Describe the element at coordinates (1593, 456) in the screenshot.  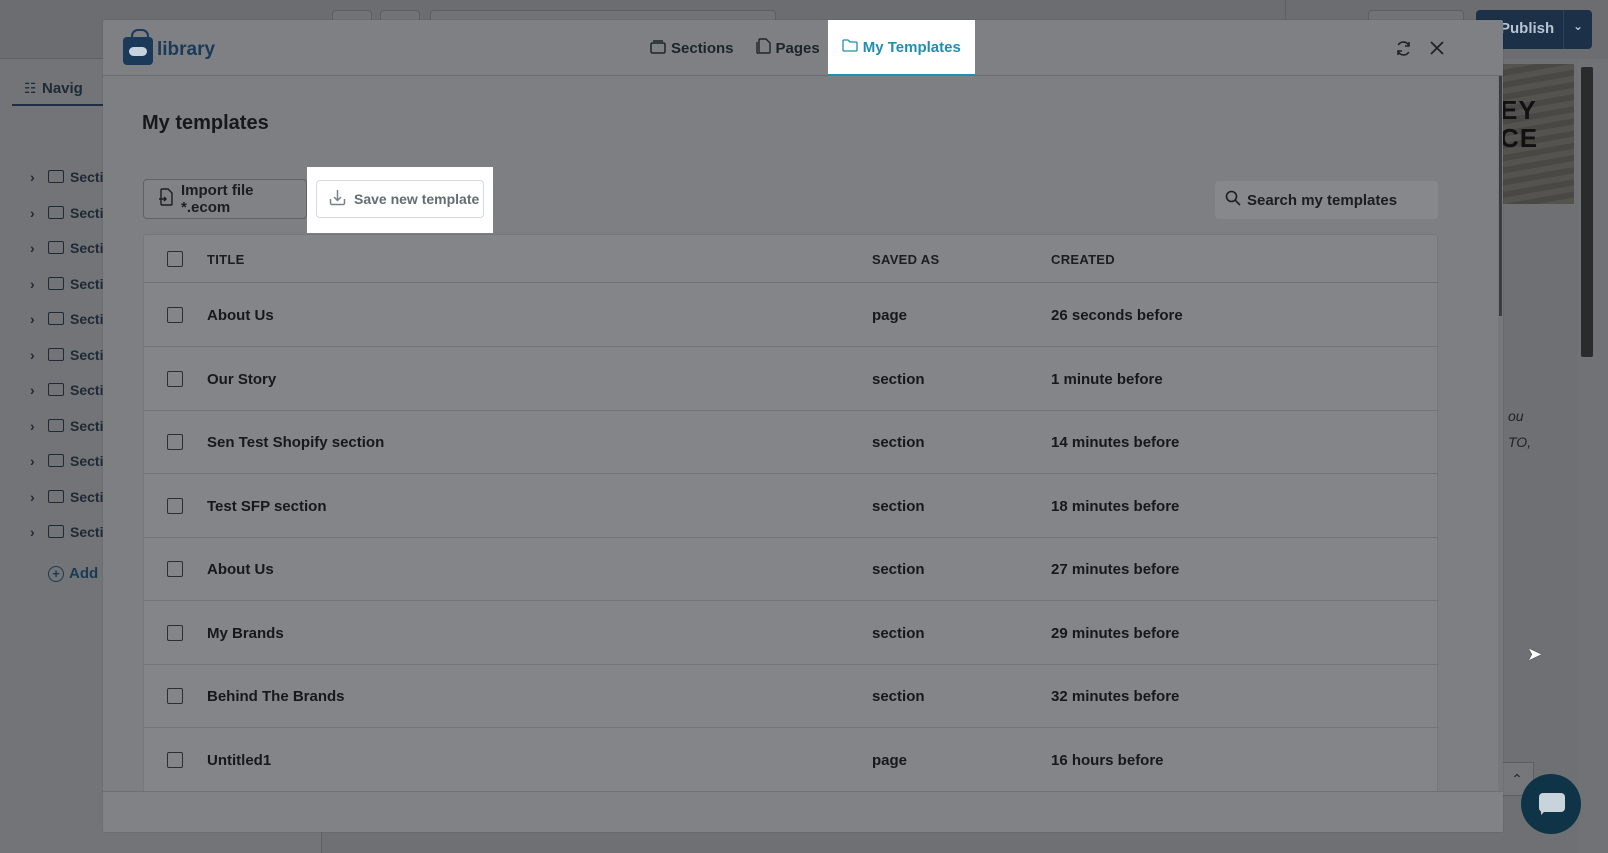
I see `canvas-scrollbar` at that location.